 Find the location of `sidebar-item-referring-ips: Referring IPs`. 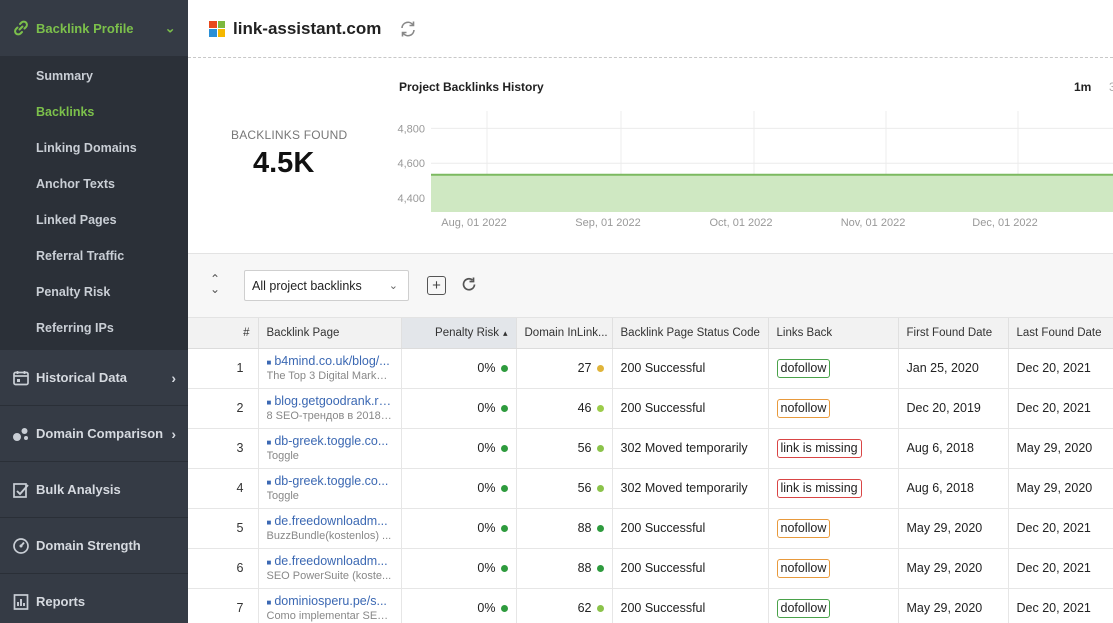

sidebar-item-referring-ips: Referring IPs is located at coordinates (94, 328).